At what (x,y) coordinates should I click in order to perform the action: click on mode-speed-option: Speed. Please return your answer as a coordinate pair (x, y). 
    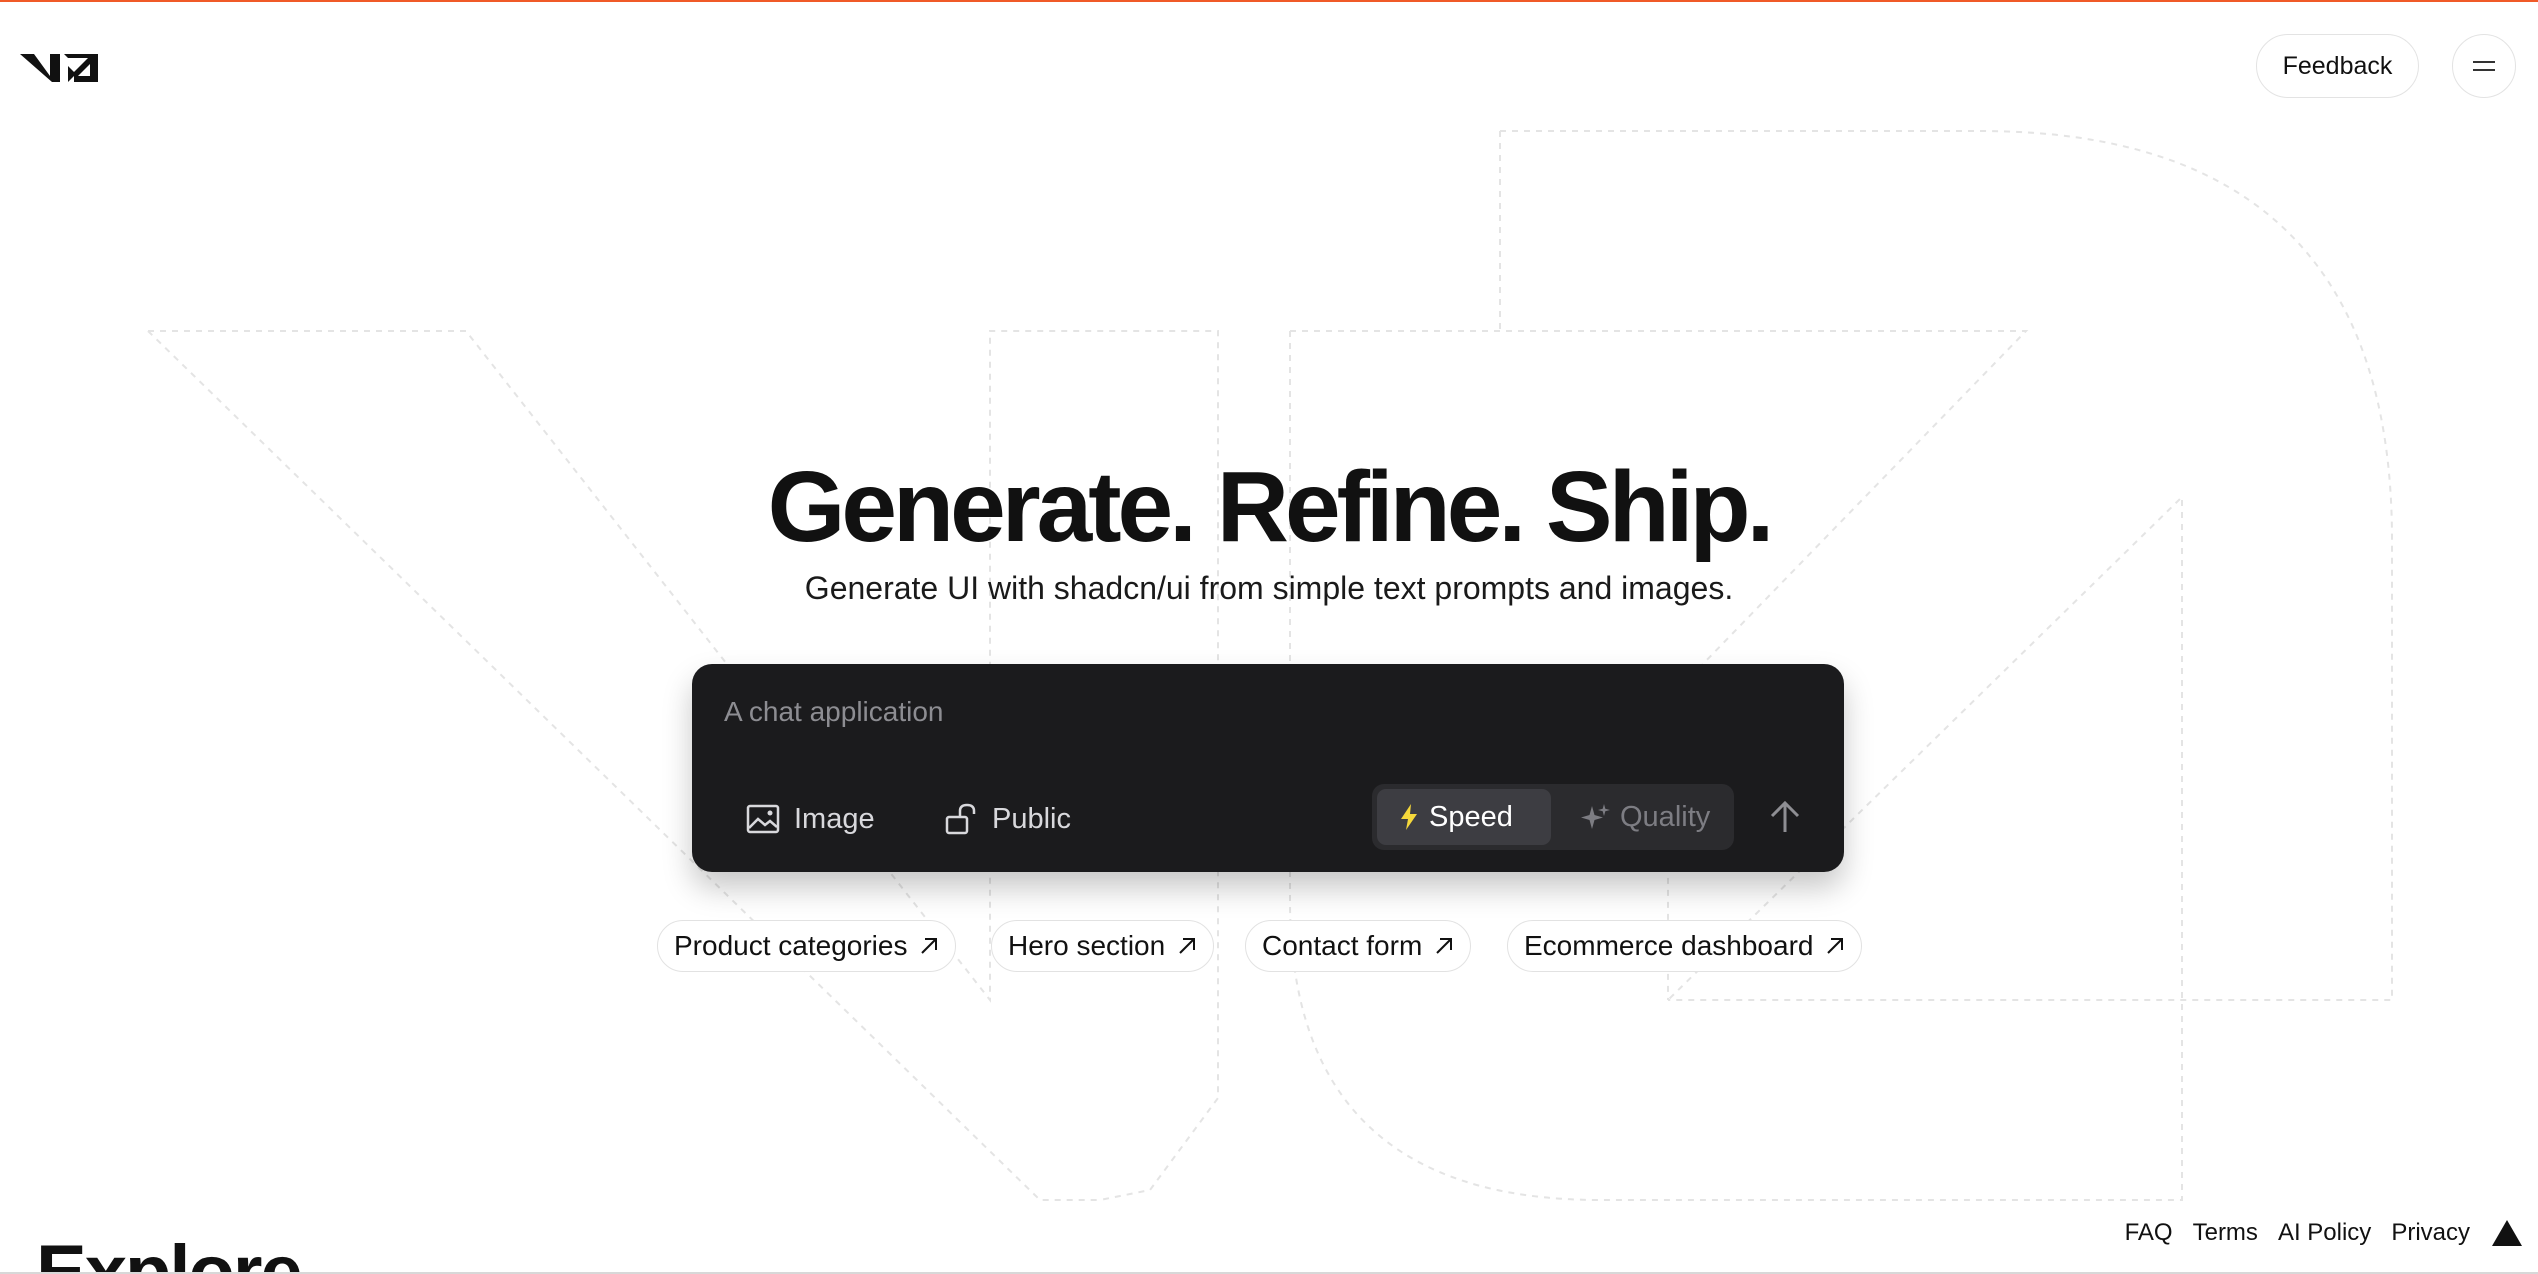
    Looking at the image, I should click on (1464, 817).